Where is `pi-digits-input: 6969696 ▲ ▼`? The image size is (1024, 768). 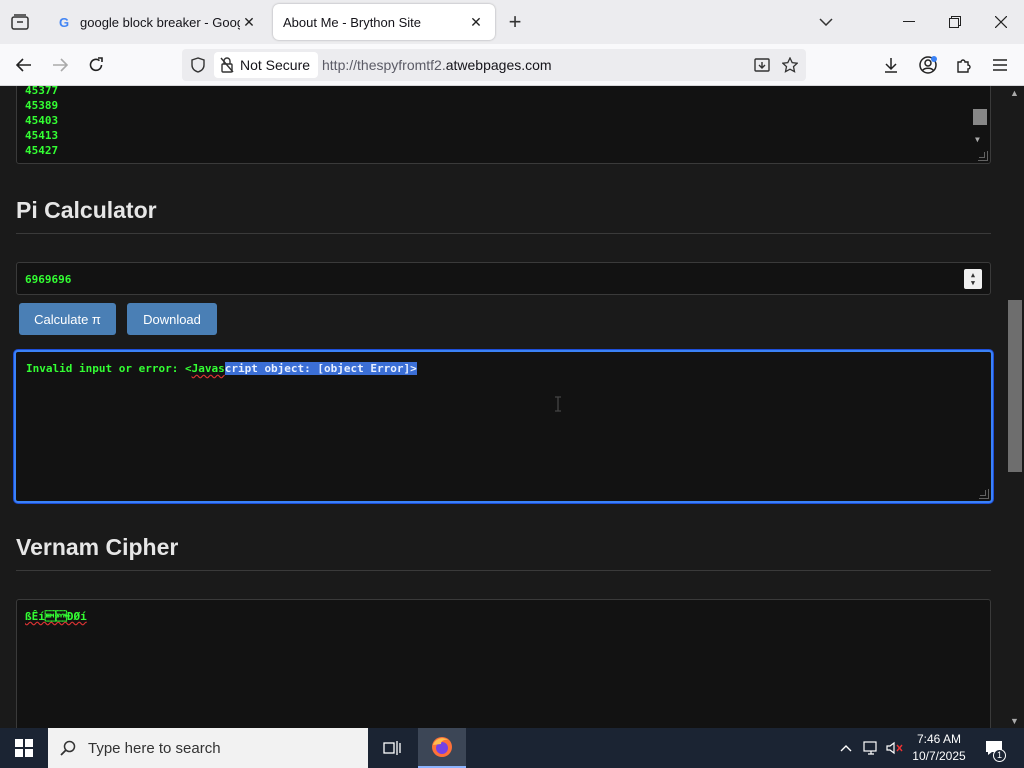 pi-digits-input: 6969696 ▲ ▼ is located at coordinates (503, 278).